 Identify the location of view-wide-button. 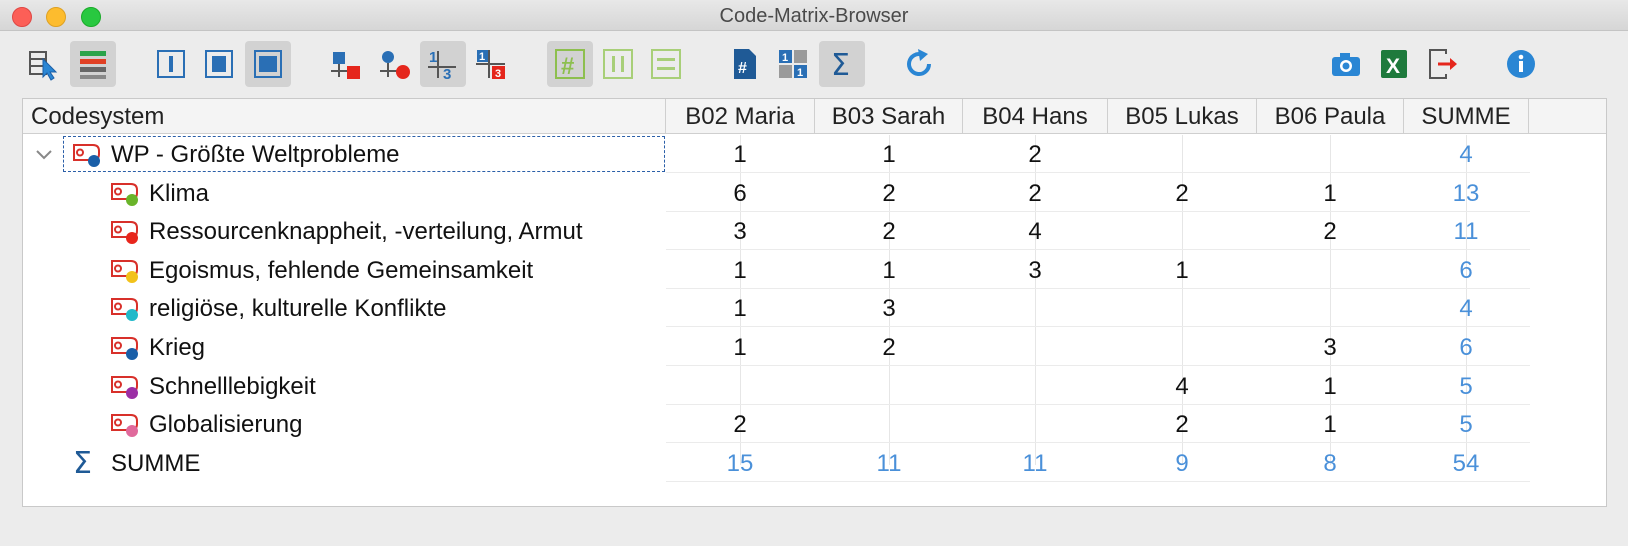
(268, 64).